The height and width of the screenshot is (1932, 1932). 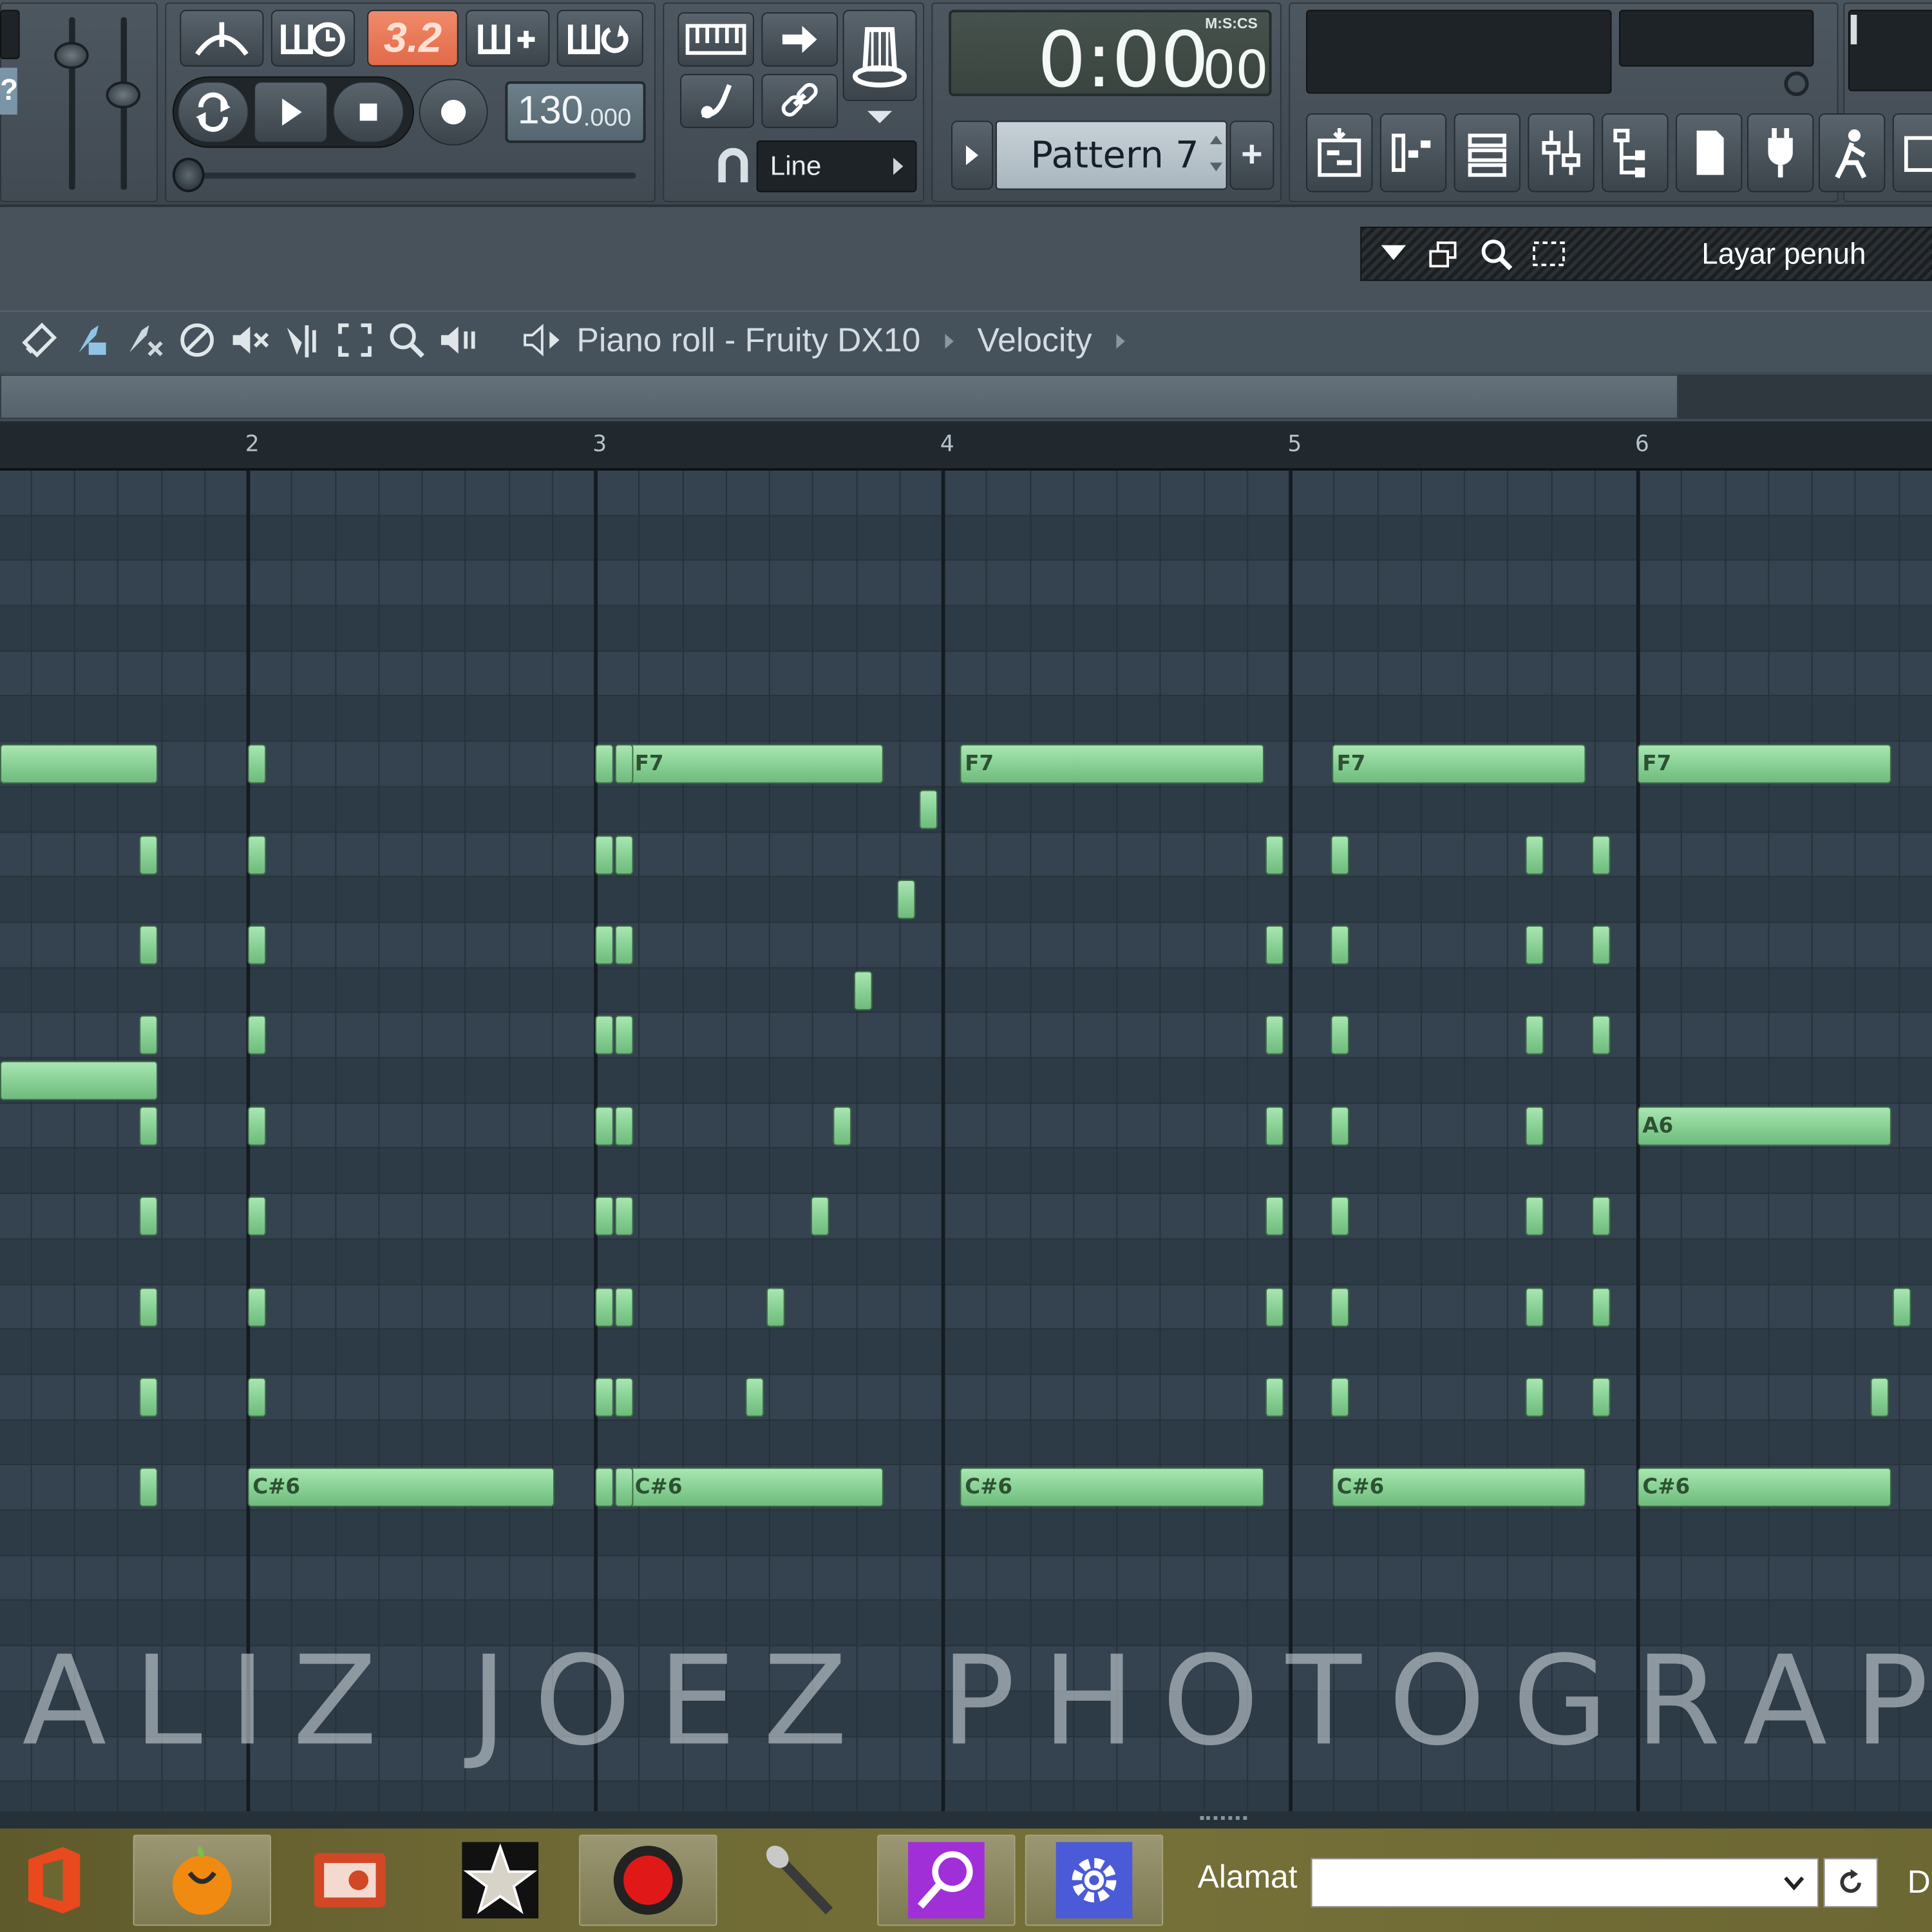 What do you see at coordinates (1094, 1880) in the screenshot?
I see `taskbar-settings` at bounding box center [1094, 1880].